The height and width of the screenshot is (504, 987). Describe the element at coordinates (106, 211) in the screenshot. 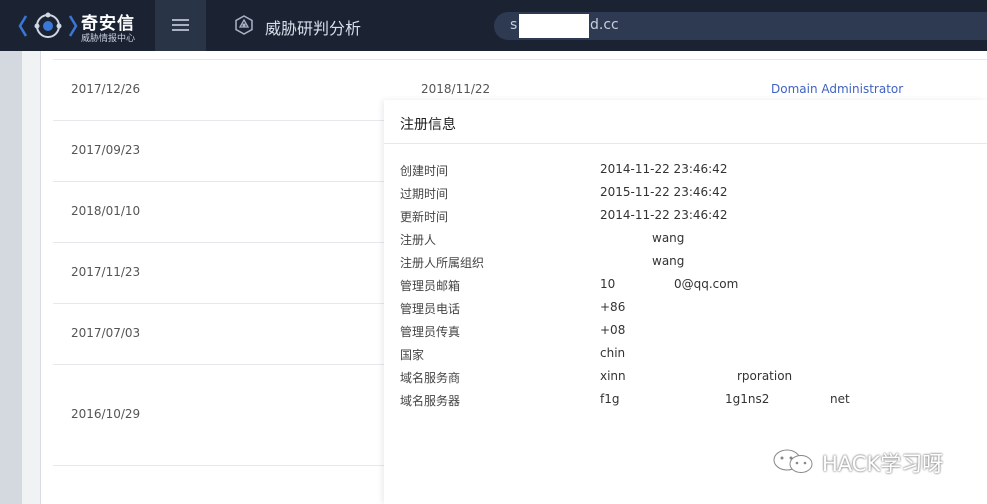

I see `created-date: 2018/01/10` at that location.